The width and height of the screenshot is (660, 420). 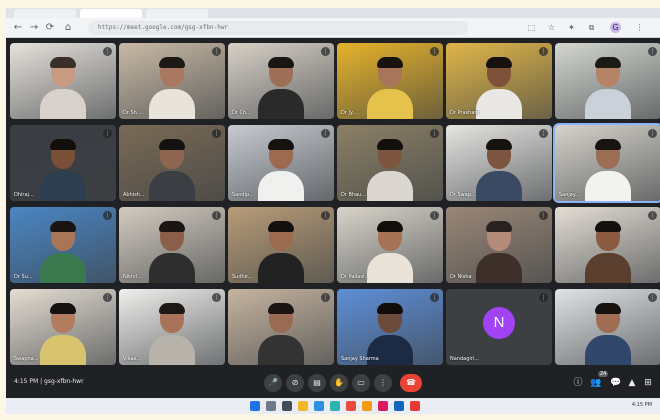 I want to click on forward-icon: →, so click(x=34, y=28).